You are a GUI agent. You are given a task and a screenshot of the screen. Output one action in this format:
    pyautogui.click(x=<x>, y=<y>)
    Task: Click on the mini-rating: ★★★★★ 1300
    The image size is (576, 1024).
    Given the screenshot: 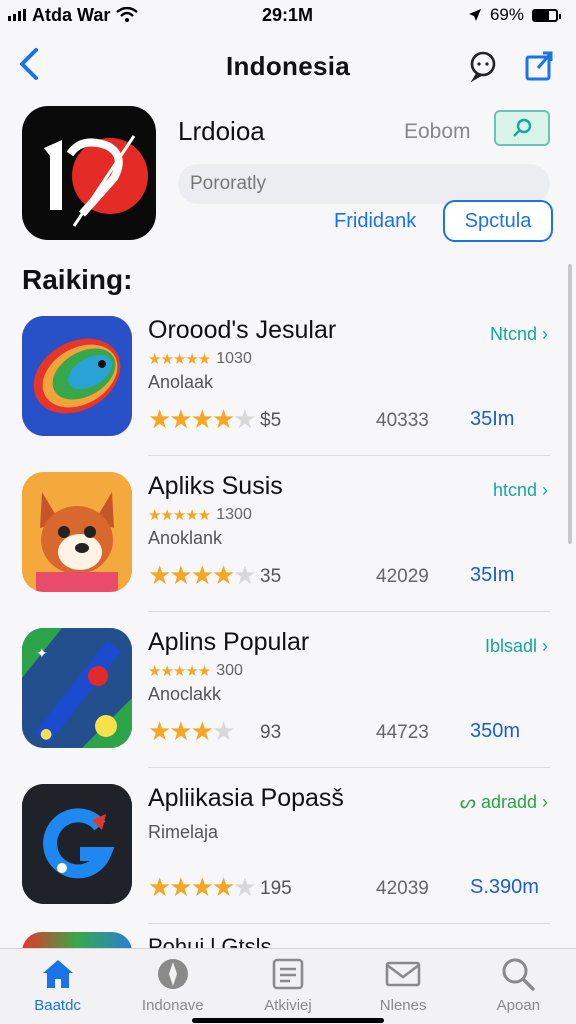 What is the action you would take?
    pyautogui.click(x=200, y=515)
    